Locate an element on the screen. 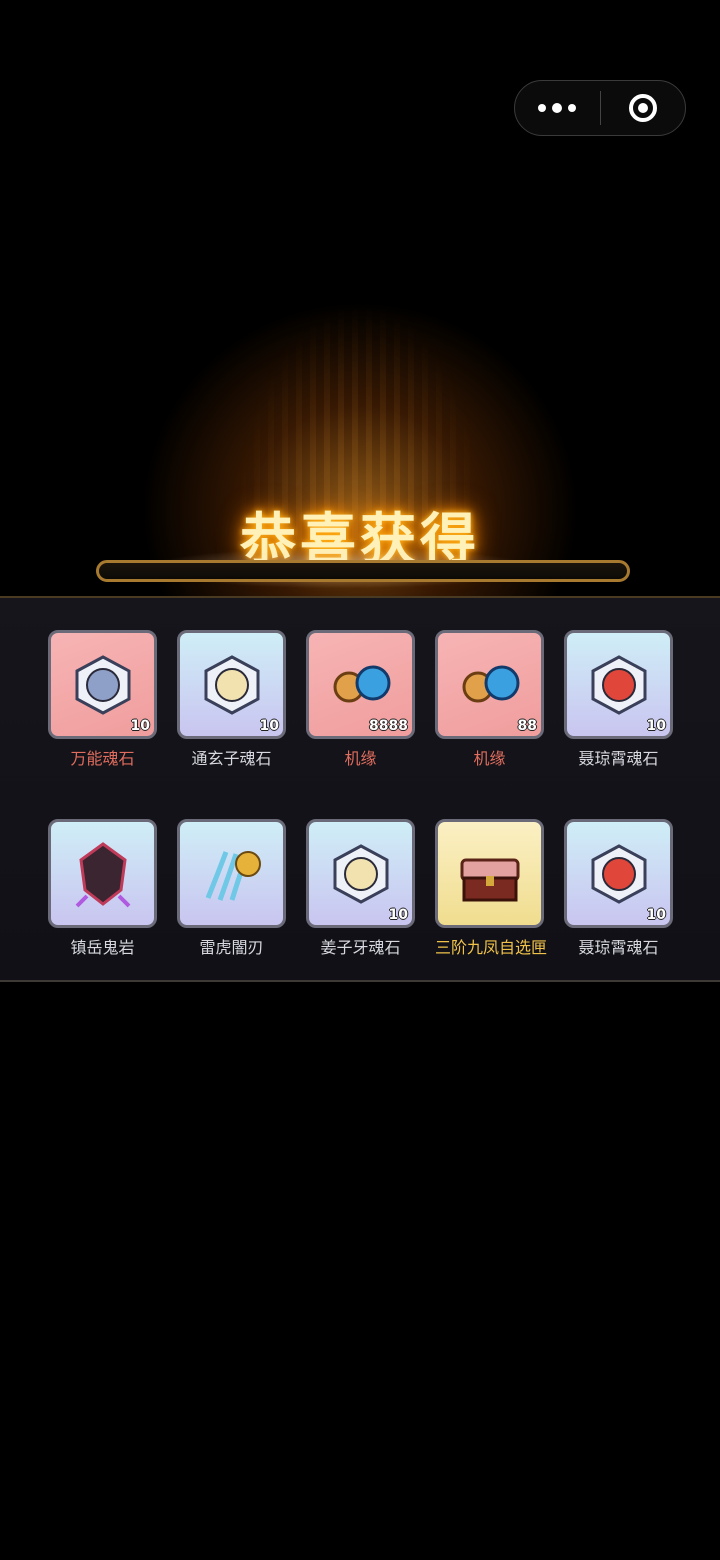  banner-frame is located at coordinates (363, 571).